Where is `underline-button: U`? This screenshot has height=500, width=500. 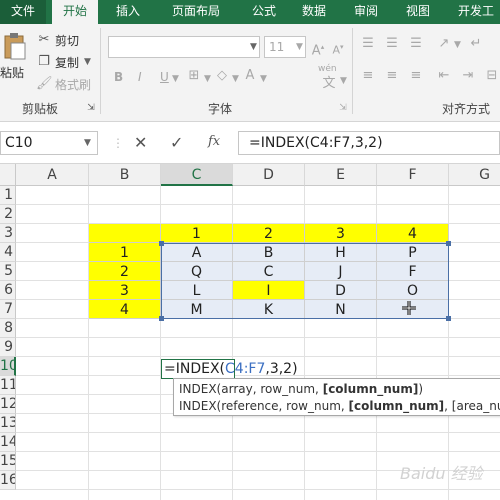 underline-button: U is located at coordinates (164, 77).